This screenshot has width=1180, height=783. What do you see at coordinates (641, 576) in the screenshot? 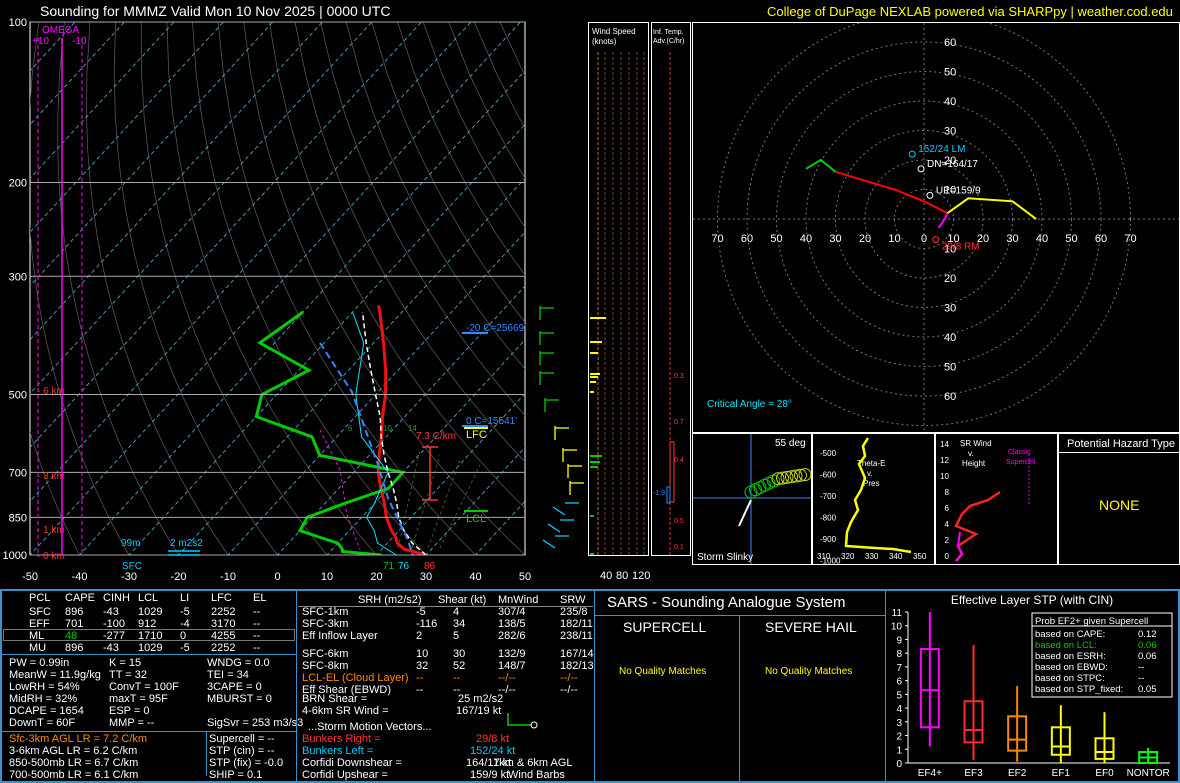
I see `wind-speed-tick: 120` at bounding box center [641, 576].